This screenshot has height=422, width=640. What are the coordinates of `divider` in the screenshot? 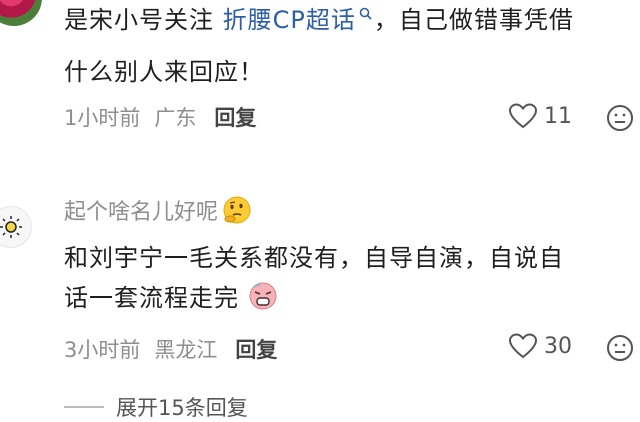 It's located at (84, 407).